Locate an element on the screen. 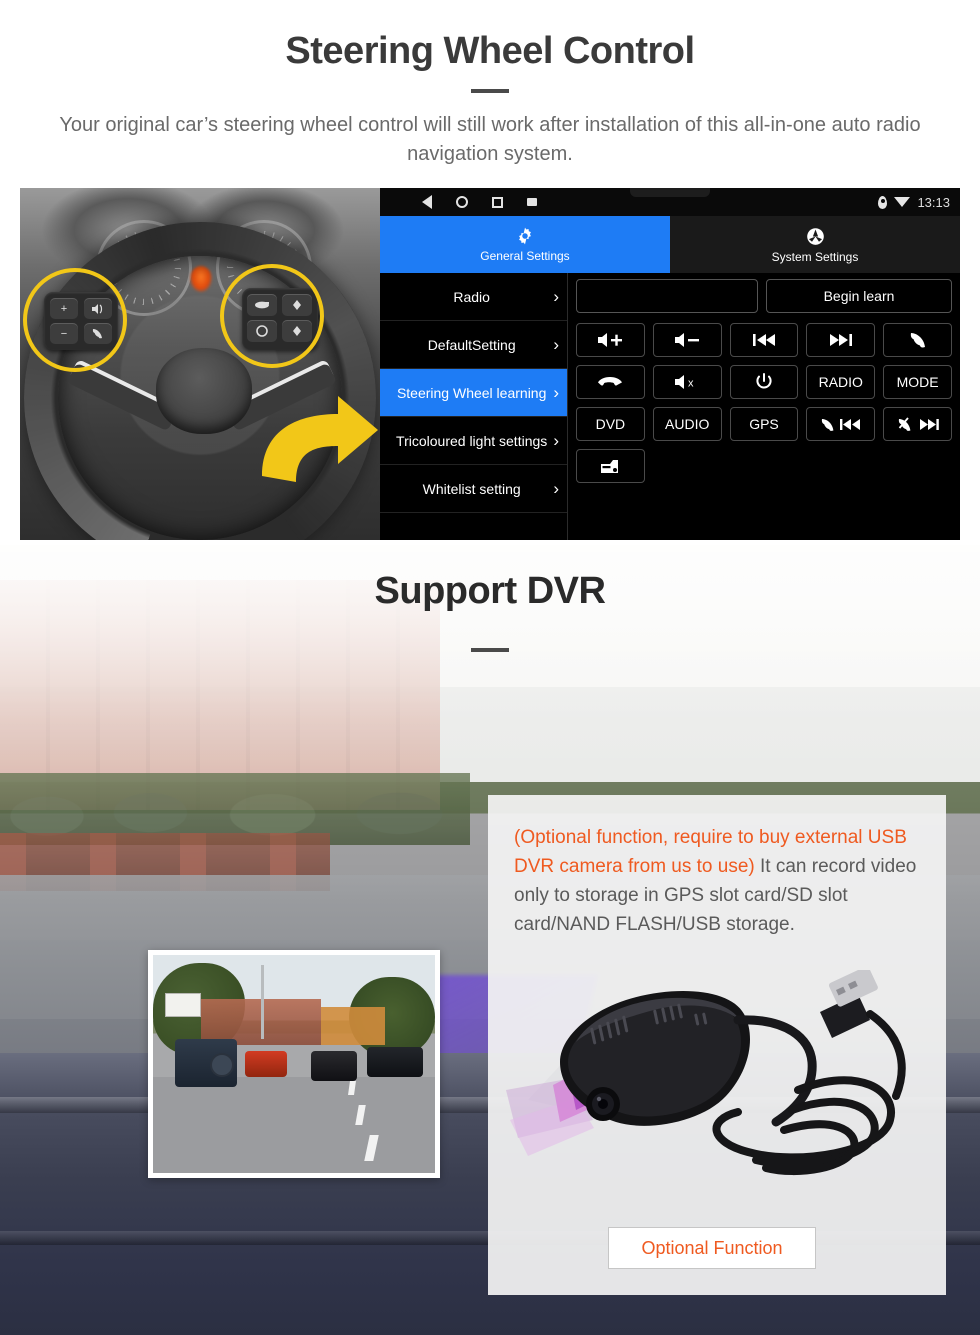 The image size is (980, 1335). radio-button: RADIO is located at coordinates (841, 382).